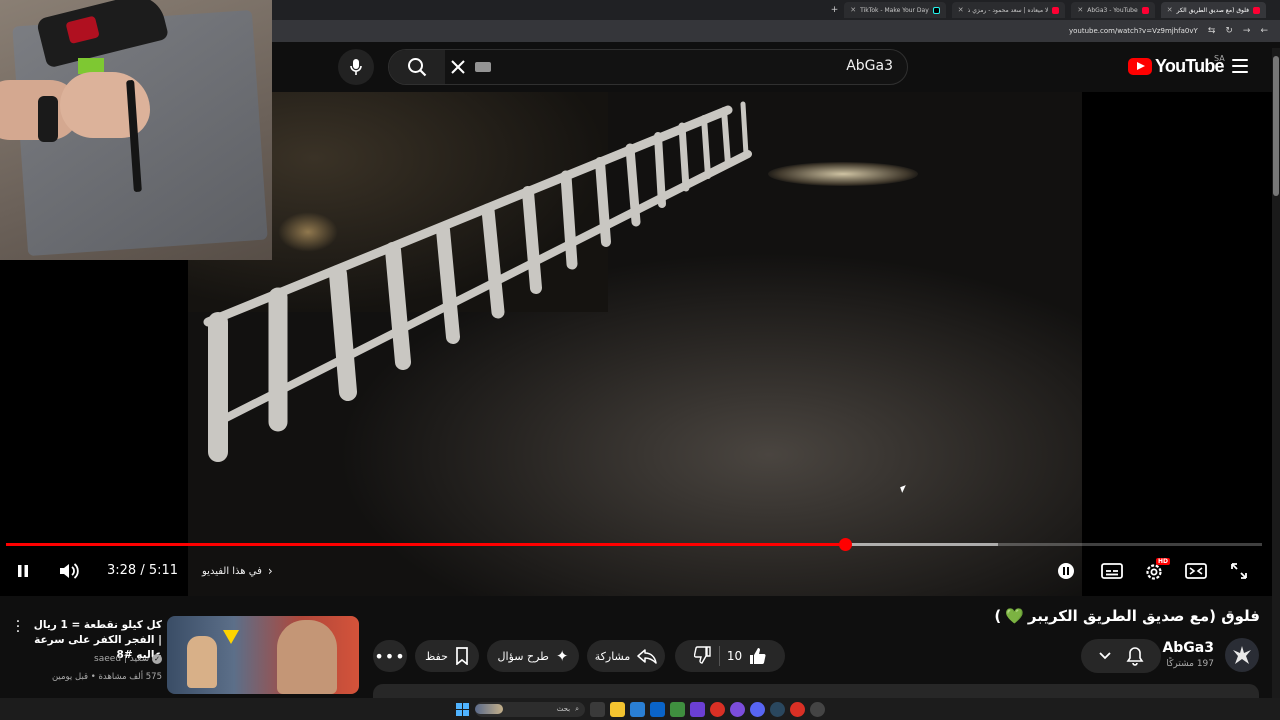  I want to click on settings-button: HD, so click(1156, 570).